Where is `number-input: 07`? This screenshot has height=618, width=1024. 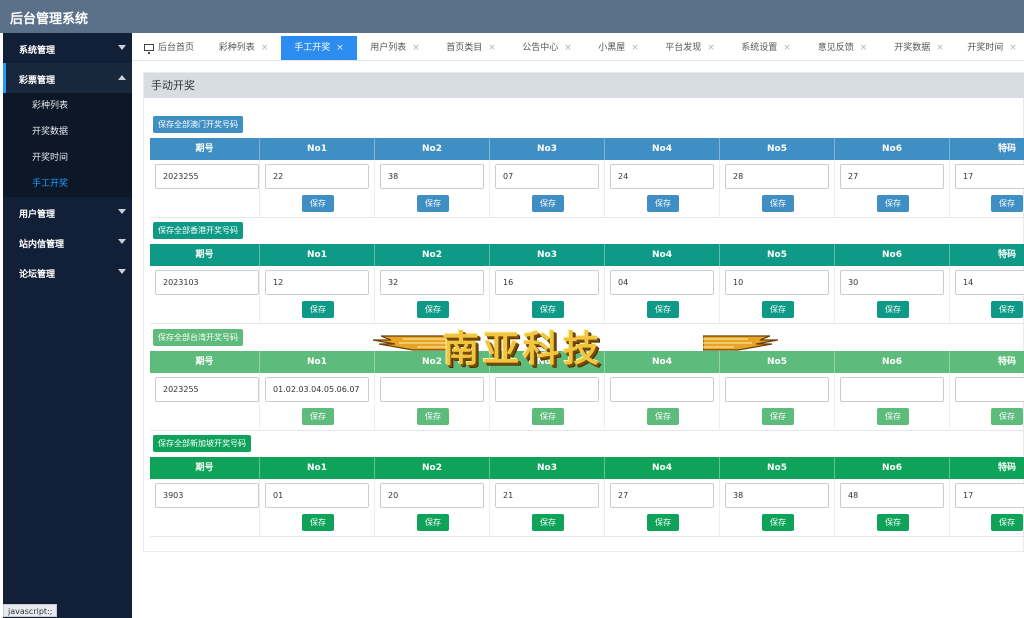 number-input: 07 is located at coordinates (547, 176).